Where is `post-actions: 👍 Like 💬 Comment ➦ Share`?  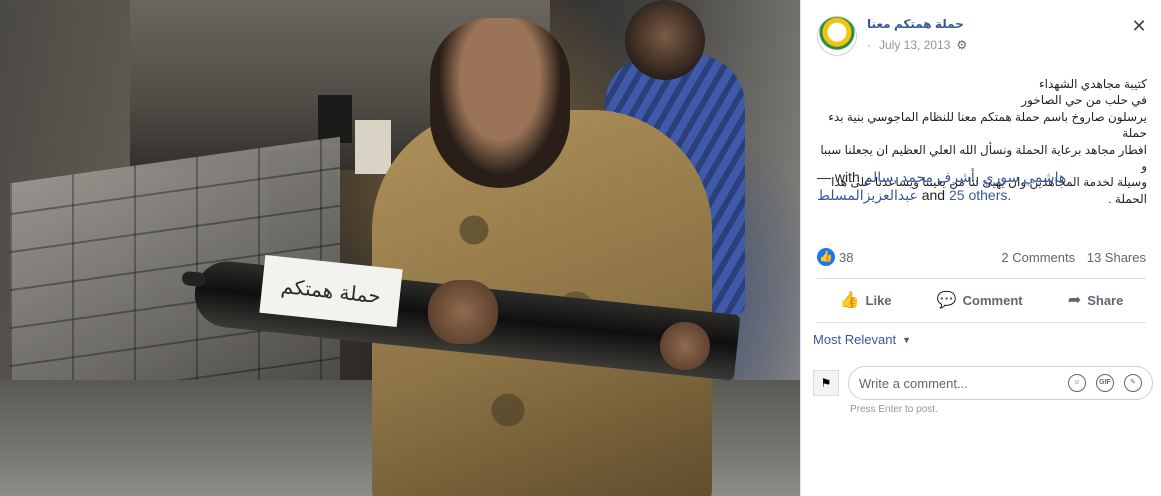 post-actions: 👍 Like 💬 Comment ➦ Share is located at coordinates (981, 300).